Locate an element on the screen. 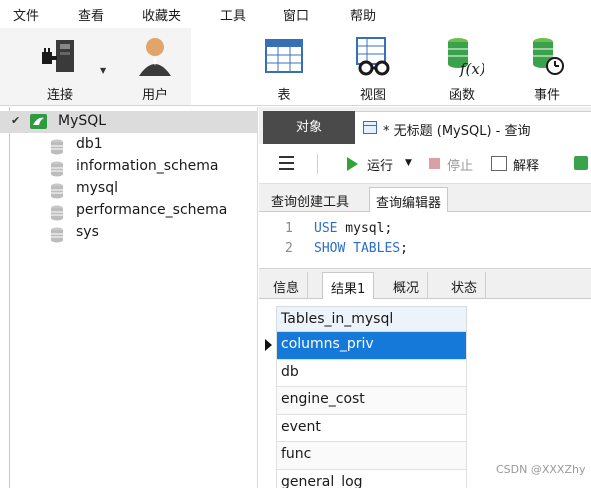 The width and height of the screenshot is (591, 488). query-toolbar: 运行 ▼ 停止 解释 is located at coordinates (425, 164).